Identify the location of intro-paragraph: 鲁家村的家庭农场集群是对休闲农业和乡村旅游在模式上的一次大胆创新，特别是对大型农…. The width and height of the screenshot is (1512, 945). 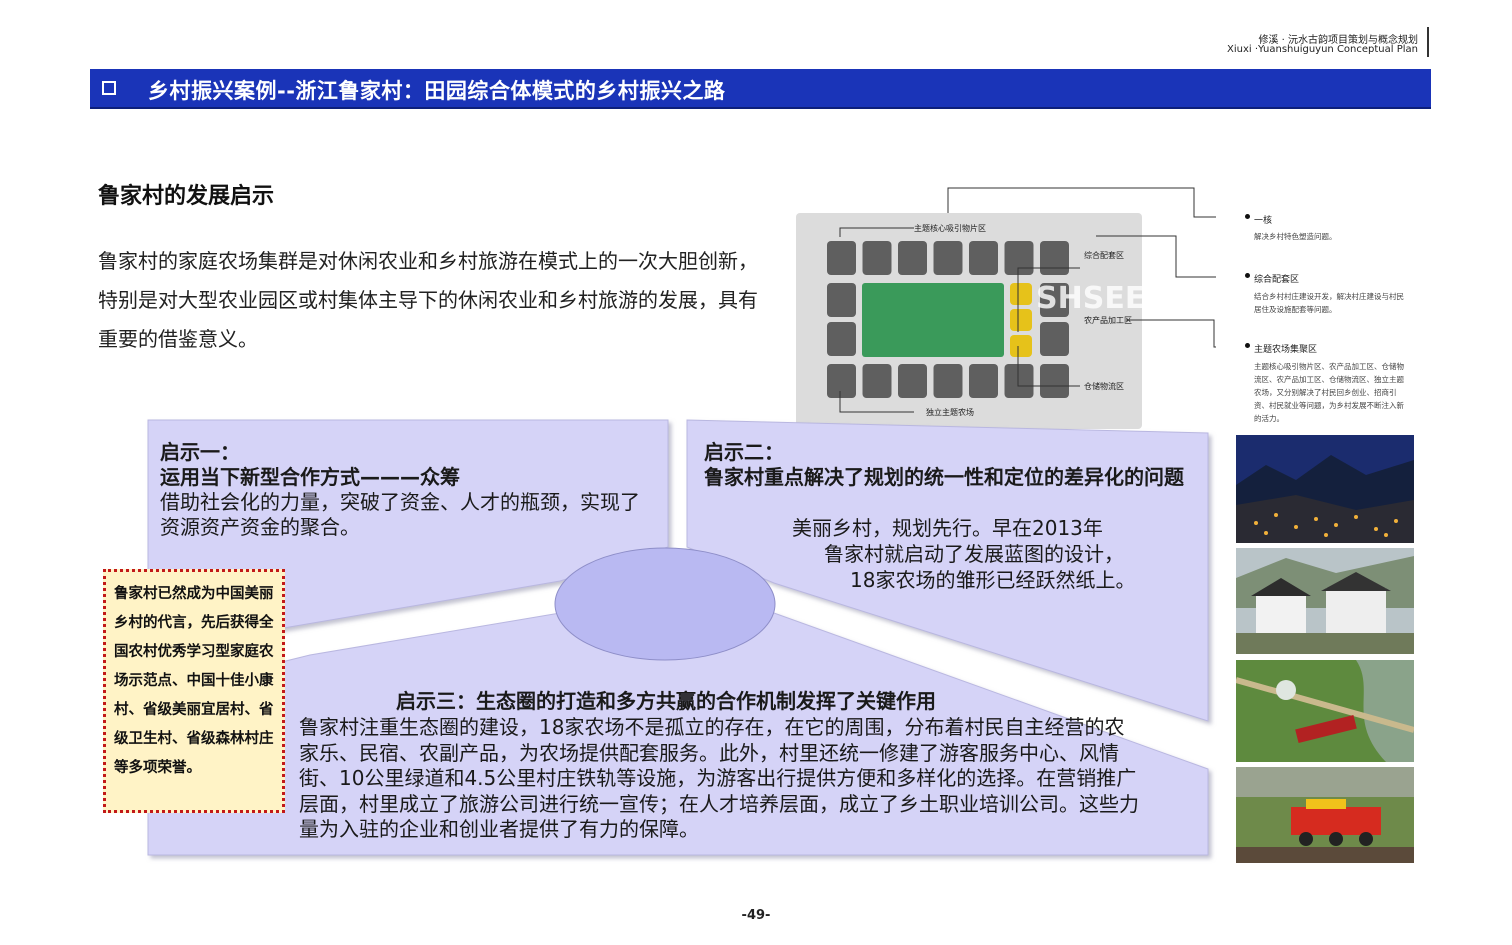
(428, 300).